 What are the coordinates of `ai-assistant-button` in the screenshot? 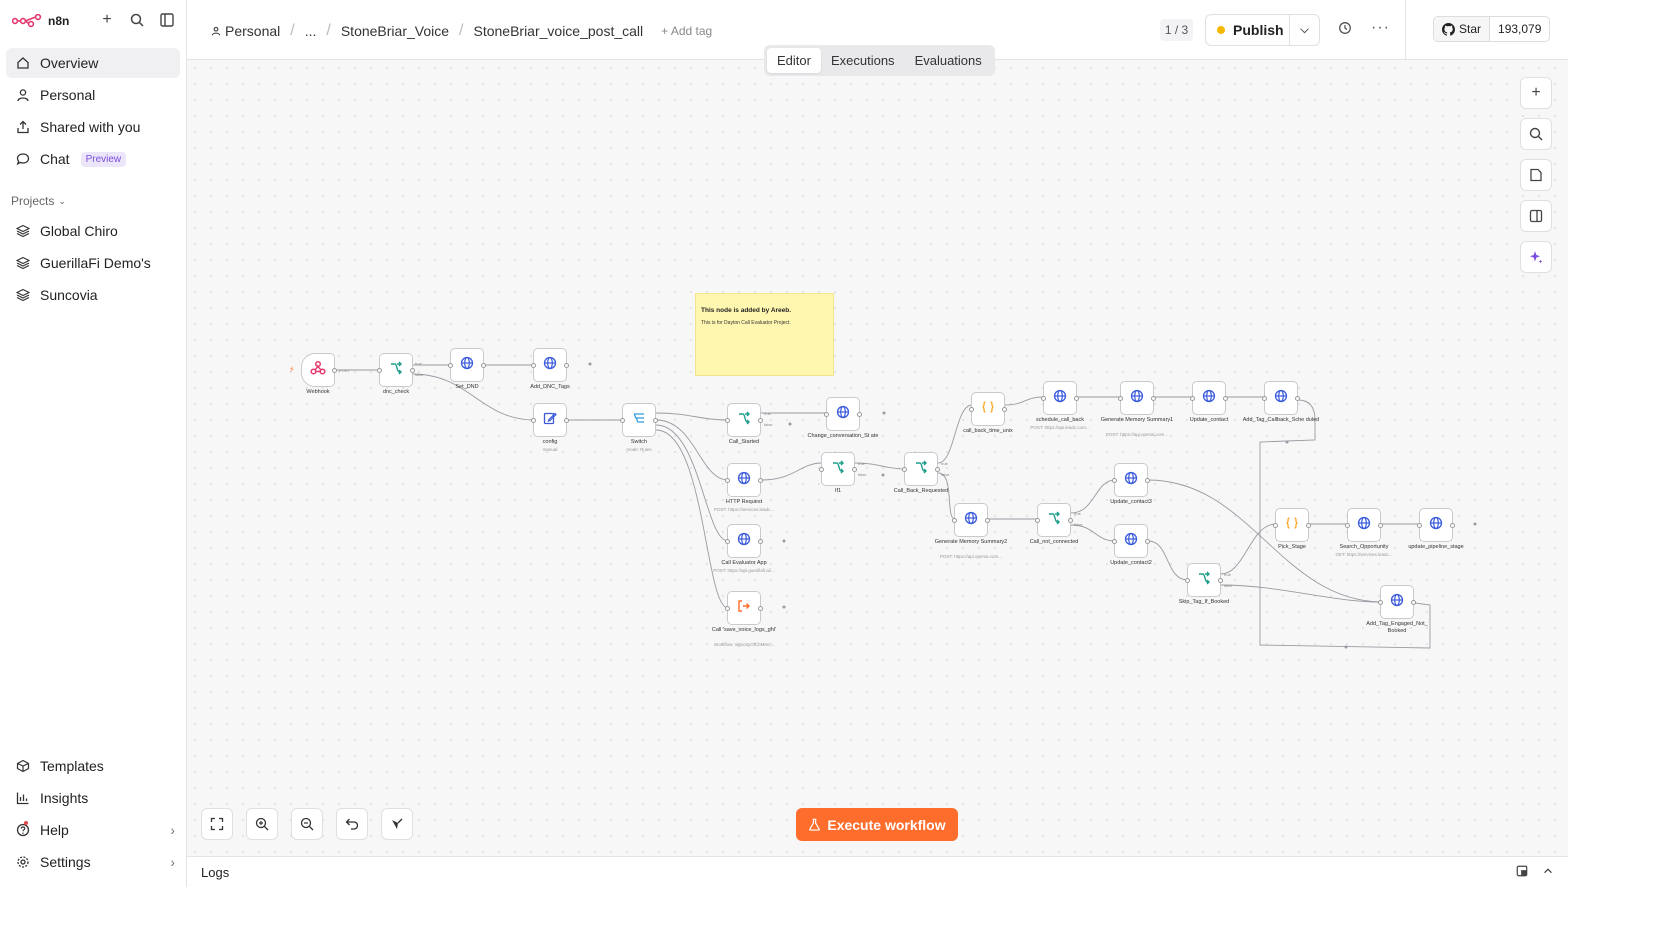 It's located at (1536, 257).